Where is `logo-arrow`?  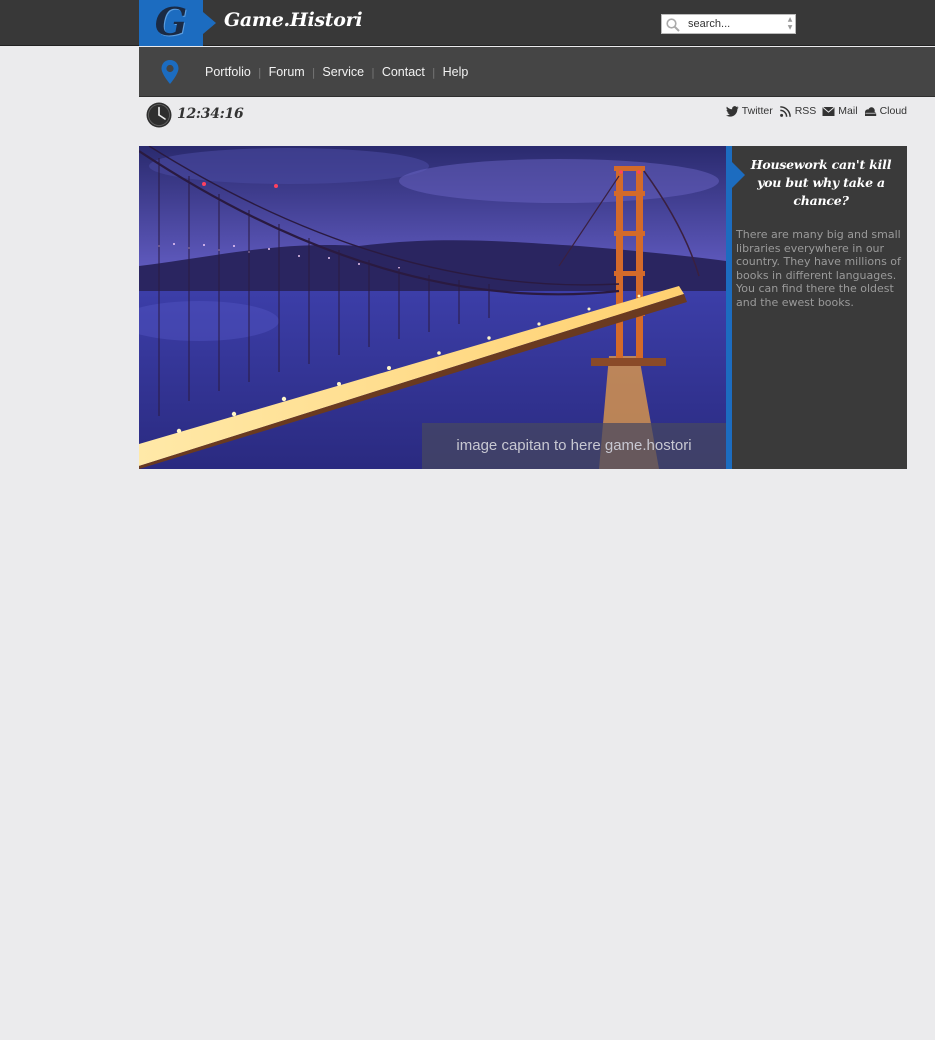
logo-arrow is located at coordinates (209, 23).